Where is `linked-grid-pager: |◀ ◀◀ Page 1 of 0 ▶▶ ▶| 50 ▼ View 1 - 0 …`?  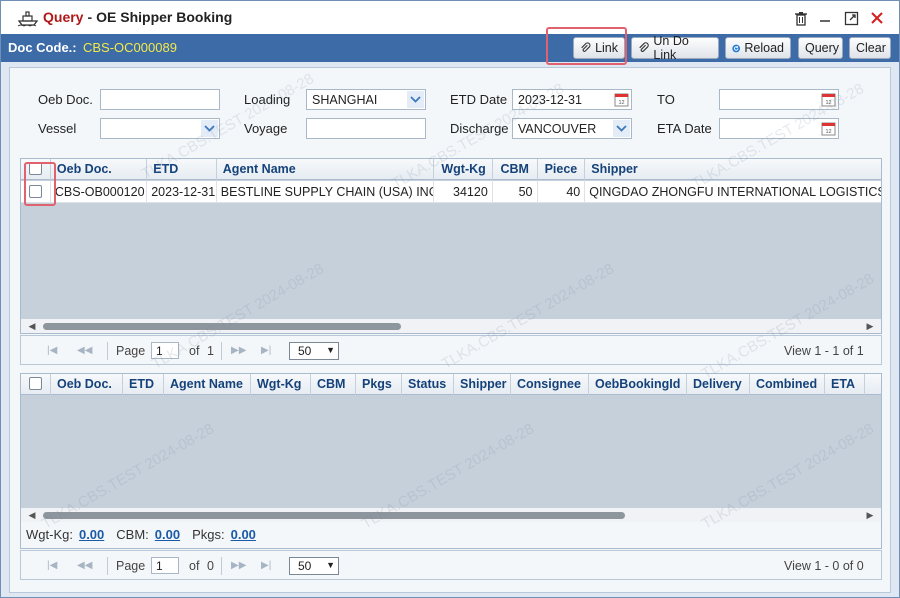
linked-grid-pager: |◀ ◀◀ Page 1 of 0 ▶▶ ▶| 50 ▼ View 1 - 0 … is located at coordinates (451, 565).